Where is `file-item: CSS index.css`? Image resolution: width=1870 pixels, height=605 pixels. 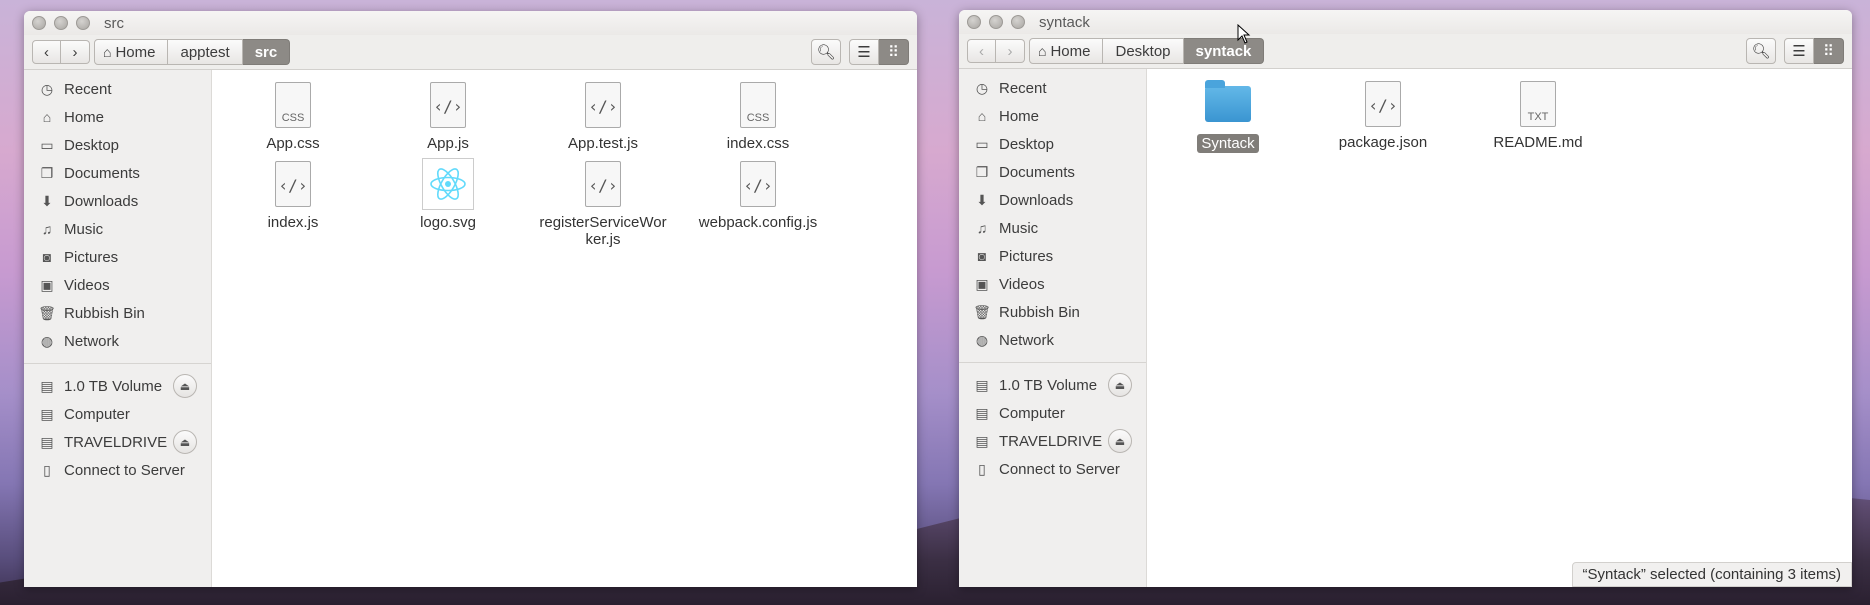
file-item: CSS index.css is located at coordinates (758, 115).